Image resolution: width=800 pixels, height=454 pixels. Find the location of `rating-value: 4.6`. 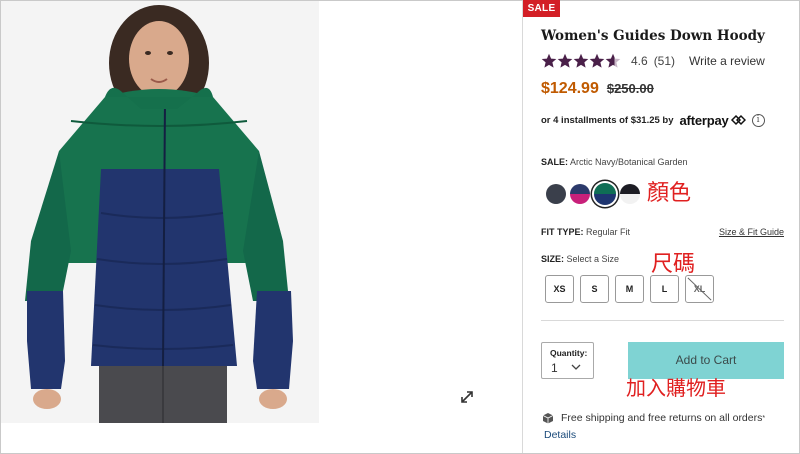

rating-value: 4.6 is located at coordinates (639, 61).